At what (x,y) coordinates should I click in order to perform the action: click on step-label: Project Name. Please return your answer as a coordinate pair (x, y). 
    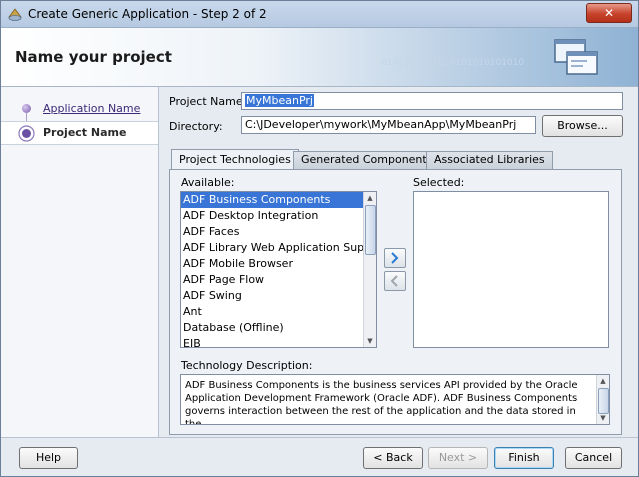
    Looking at the image, I should click on (85, 132).